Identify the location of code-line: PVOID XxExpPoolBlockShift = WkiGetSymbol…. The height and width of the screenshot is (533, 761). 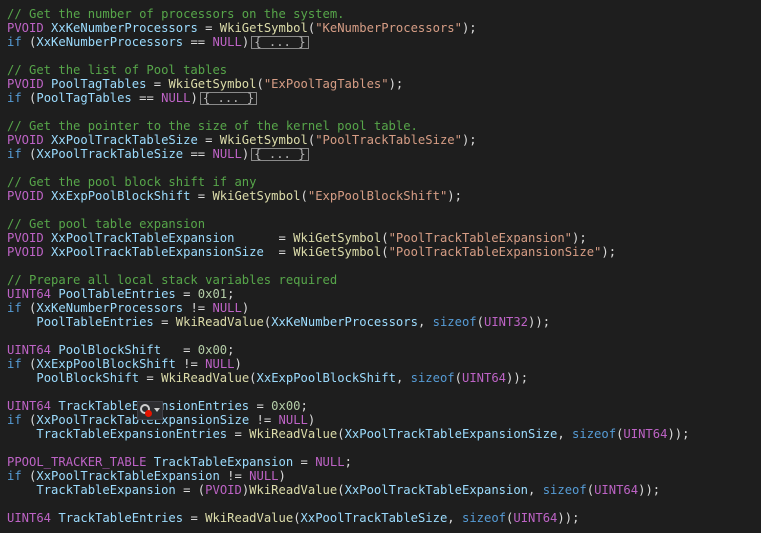
(234, 196).